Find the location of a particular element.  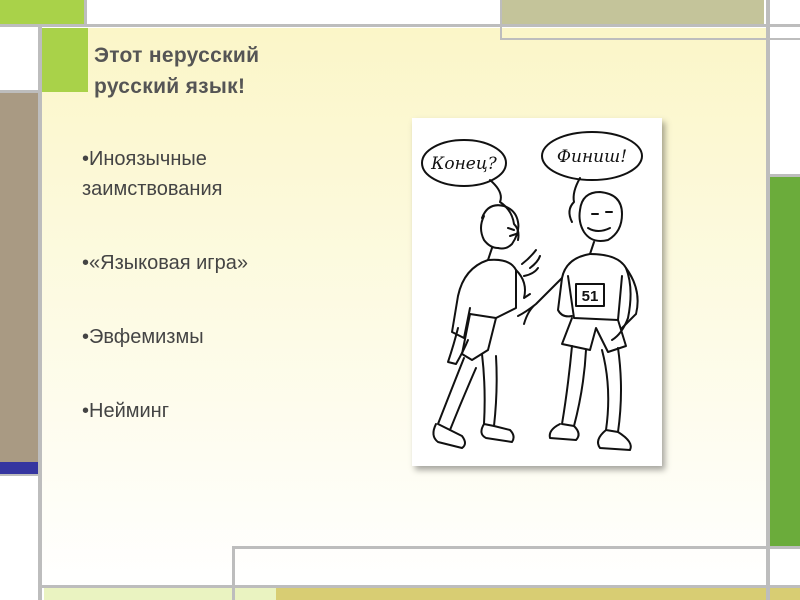

runners-cartoon-drawing: Конец? Финиш! 51 is located at coordinates (532, 291).